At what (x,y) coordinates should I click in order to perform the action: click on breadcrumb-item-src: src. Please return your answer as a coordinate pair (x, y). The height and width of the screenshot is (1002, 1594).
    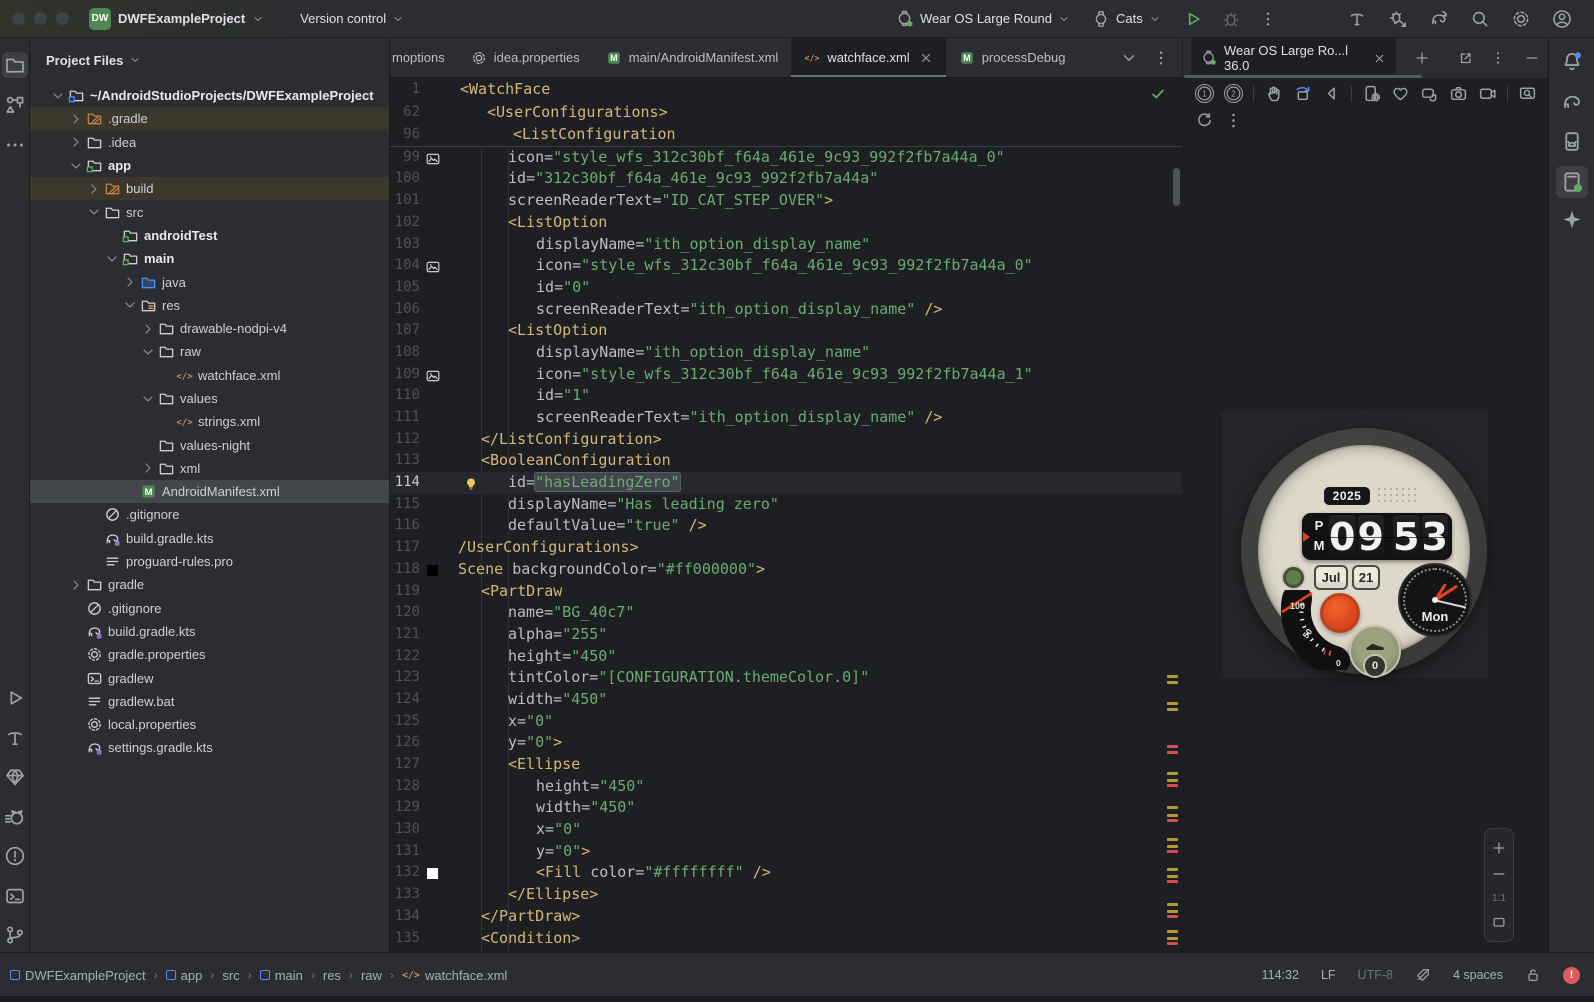
    Looking at the image, I should click on (230, 975).